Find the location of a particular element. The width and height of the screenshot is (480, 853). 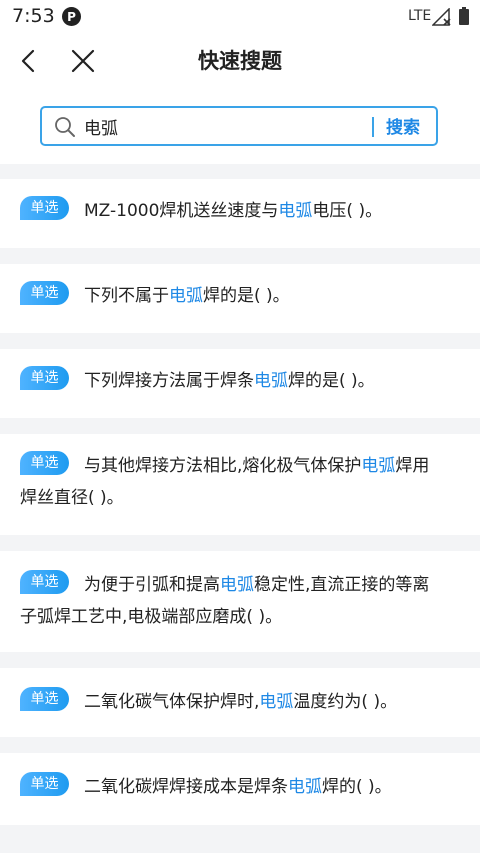

result-card: 单选 MZ-1000焊机送丝速度与电弧电压( )。 is located at coordinates (240, 213).